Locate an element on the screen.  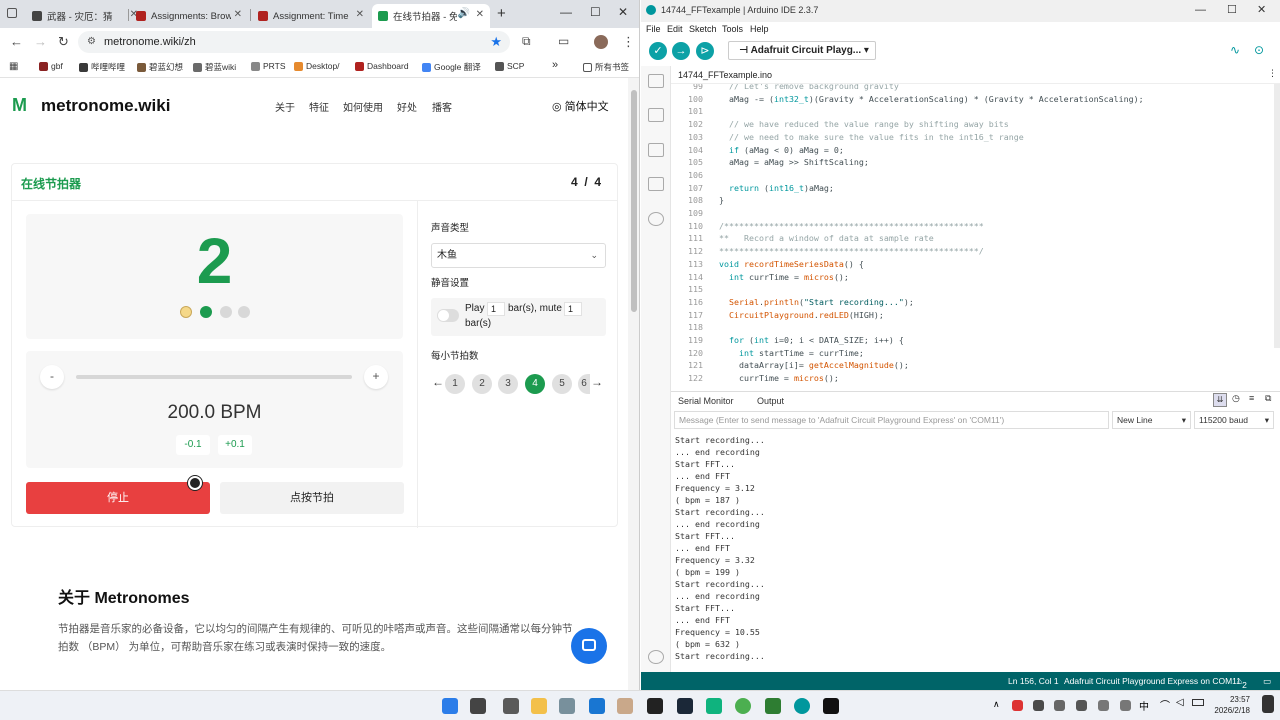
edge-icon is located at coordinates (714, 706).